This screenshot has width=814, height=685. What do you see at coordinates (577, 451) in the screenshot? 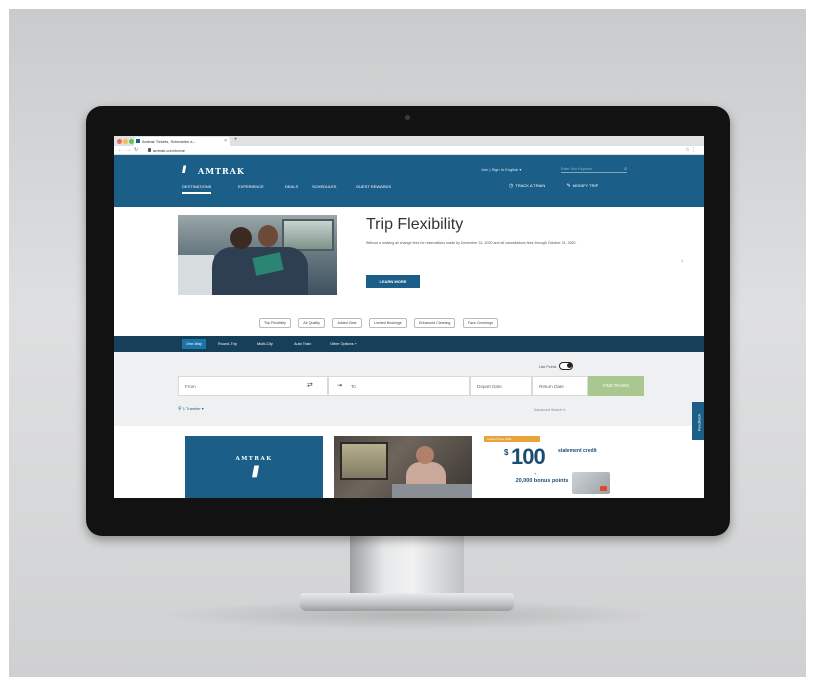
I see `offer-statement-credit: statement credit` at bounding box center [577, 451].